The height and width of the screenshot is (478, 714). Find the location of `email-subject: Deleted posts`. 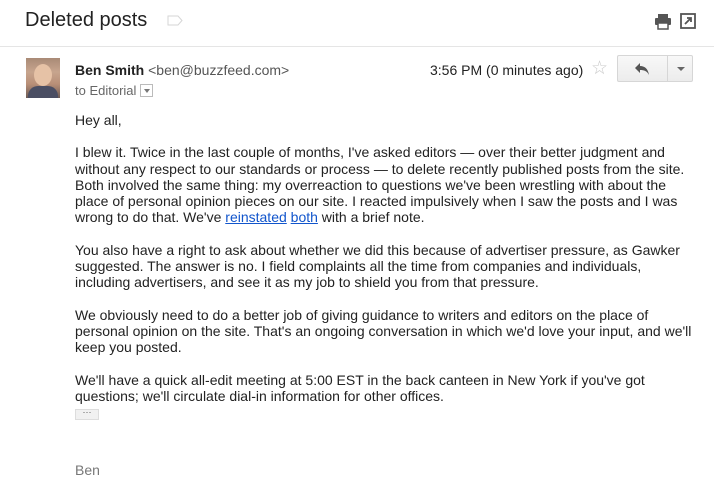

email-subject: Deleted posts is located at coordinates (86, 20).